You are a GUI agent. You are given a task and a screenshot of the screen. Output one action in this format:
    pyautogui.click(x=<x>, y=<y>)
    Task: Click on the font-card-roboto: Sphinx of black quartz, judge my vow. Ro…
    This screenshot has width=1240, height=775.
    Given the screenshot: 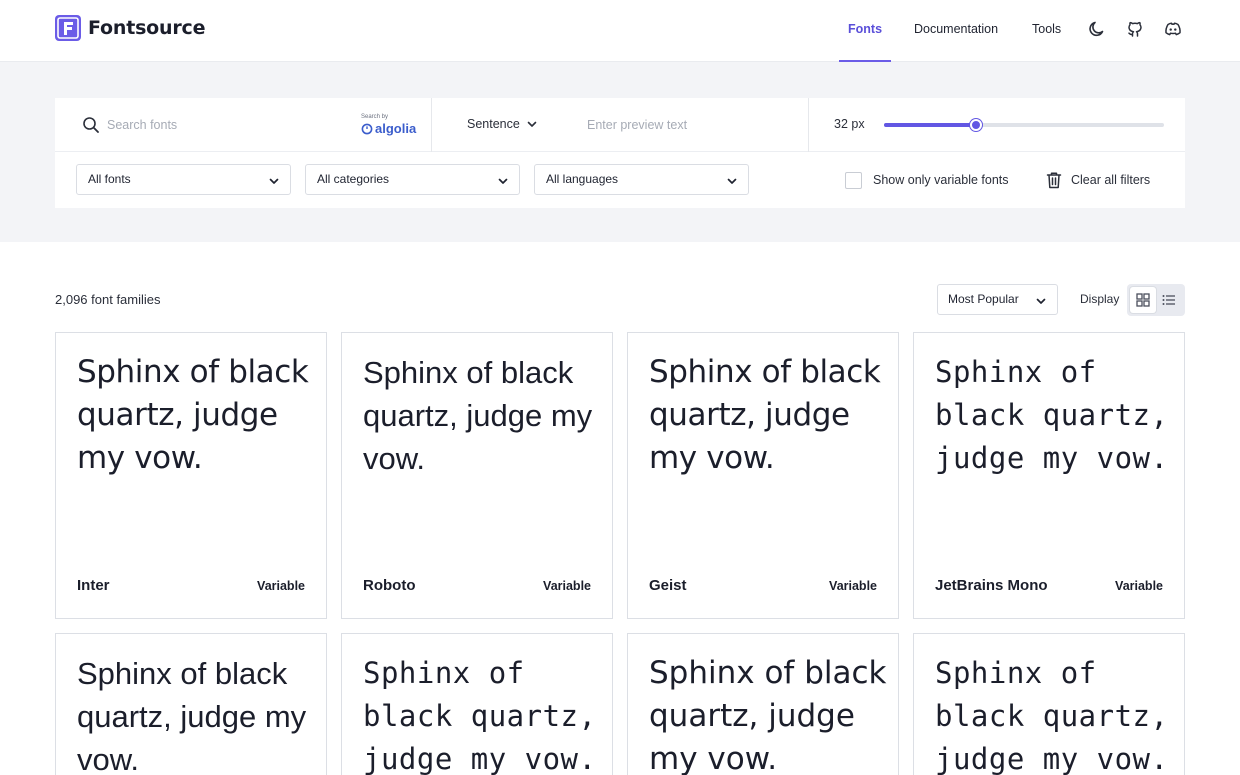 What is the action you would take?
    pyautogui.click(x=477, y=475)
    